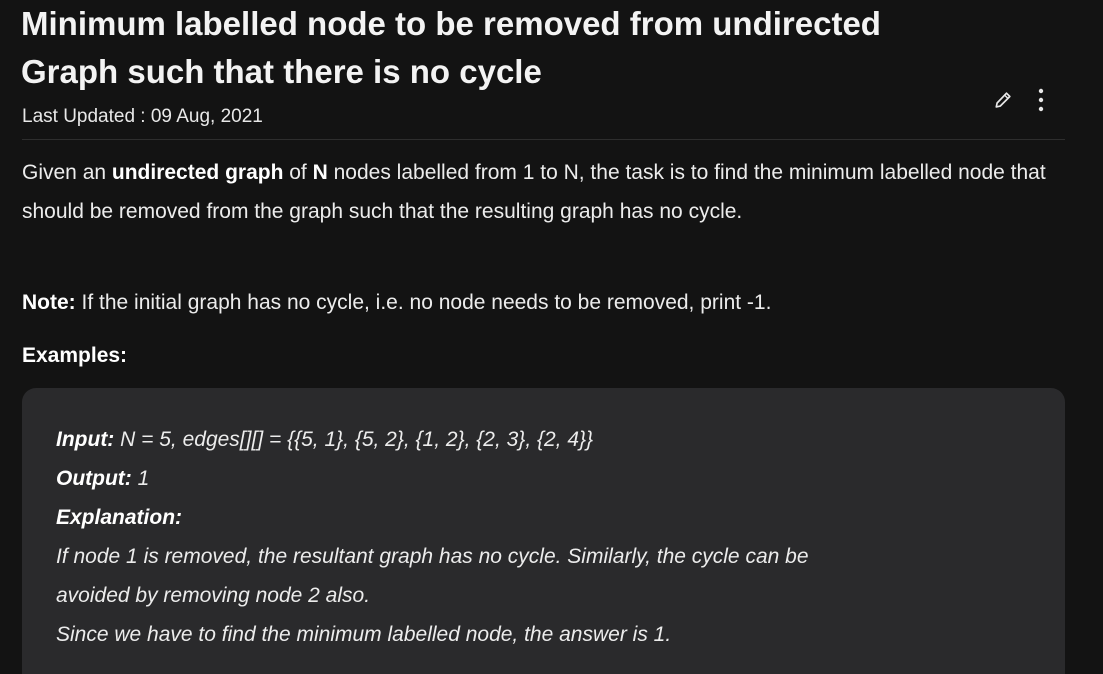 The width and height of the screenshot is (1103, 674). Describe the element at coordinates (140, 478) in the screenshot. I see `example-output-text: 1` at that location.